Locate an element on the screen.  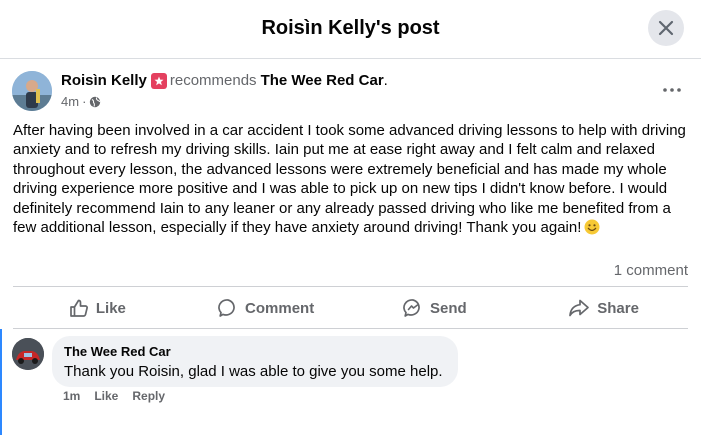
comment-button: Comment is located at coordinates (266, 308).